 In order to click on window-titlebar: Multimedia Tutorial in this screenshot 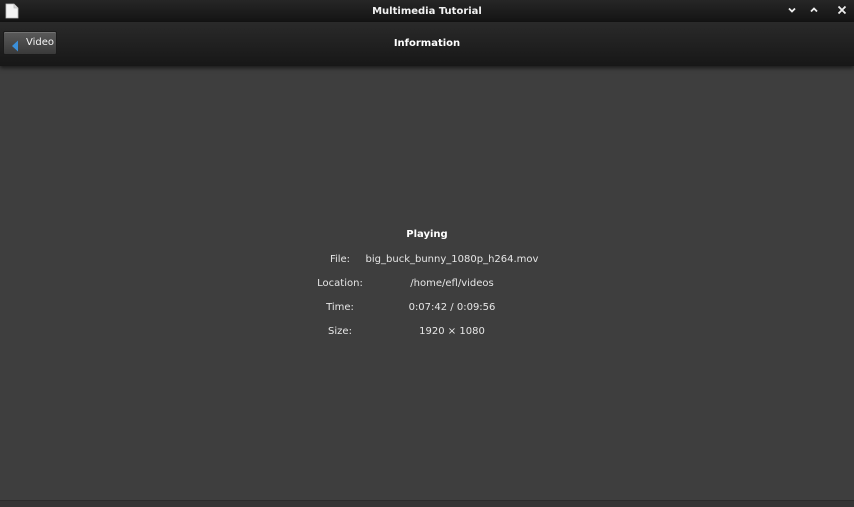, I will do `click(427, 11)`.